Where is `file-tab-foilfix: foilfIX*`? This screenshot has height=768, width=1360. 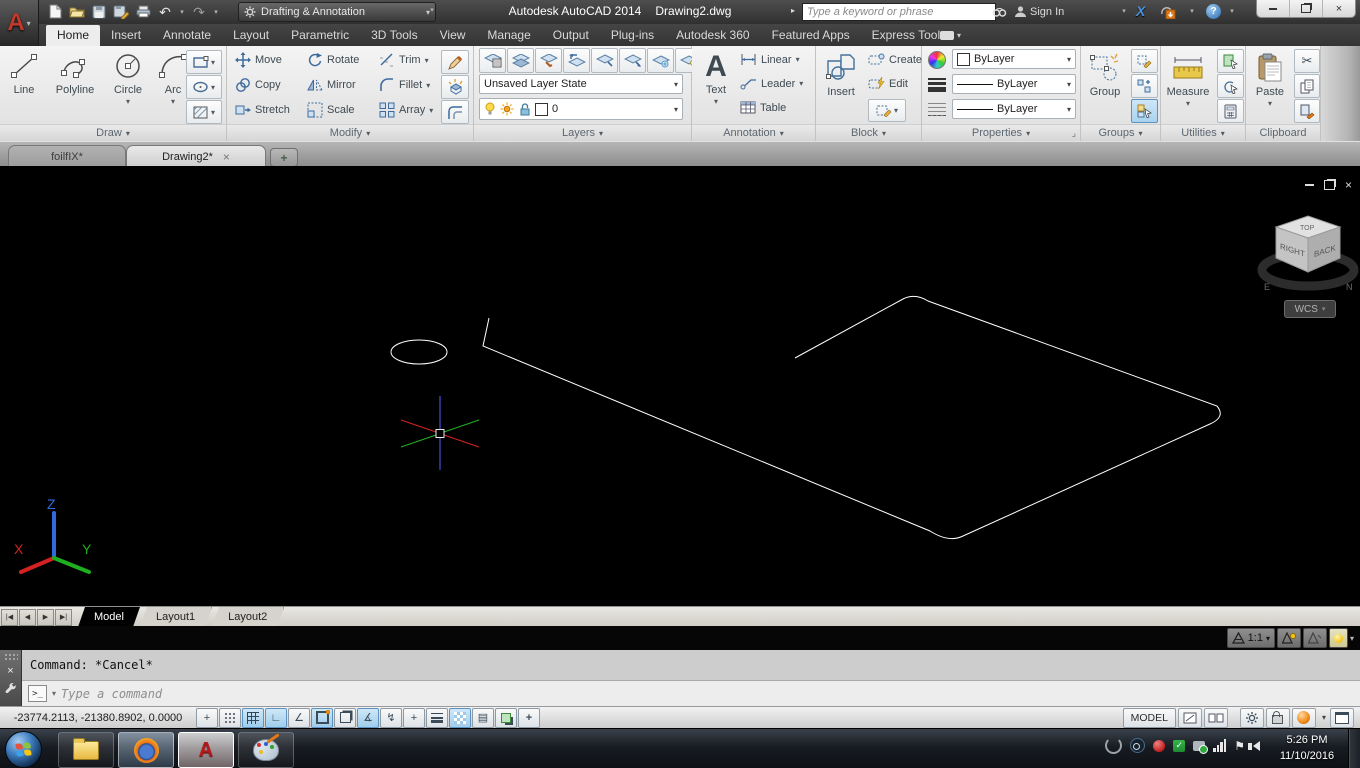 file-tab-foilfix: foilfIX* is located at coordinates (67, 156).